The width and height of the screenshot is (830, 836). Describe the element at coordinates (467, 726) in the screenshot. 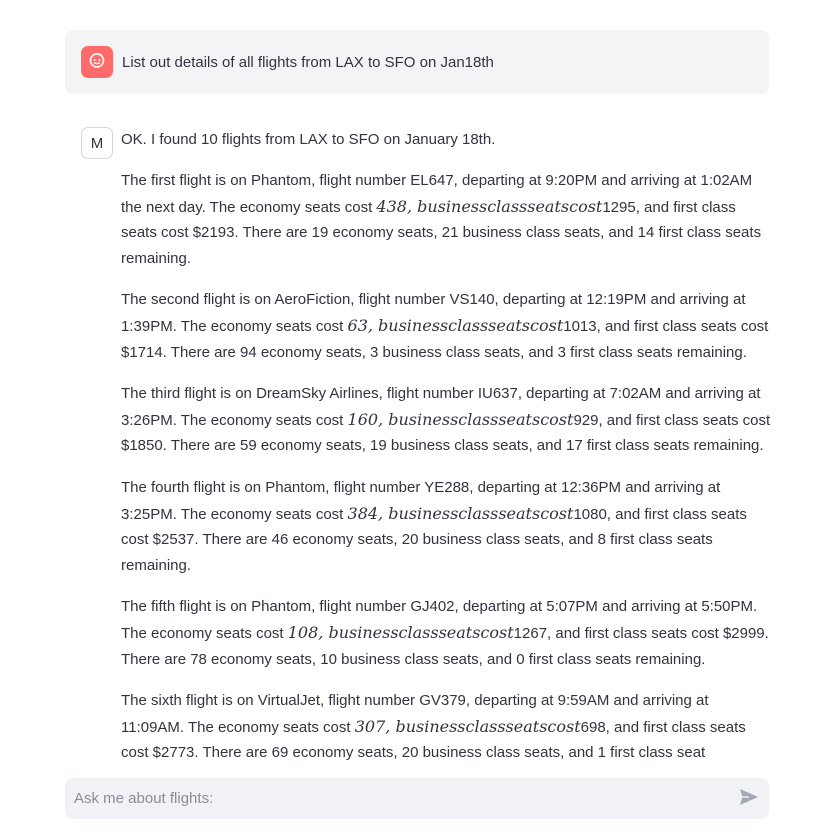

I see `flight-math-text: 307, businessclassseatscost` at that location.